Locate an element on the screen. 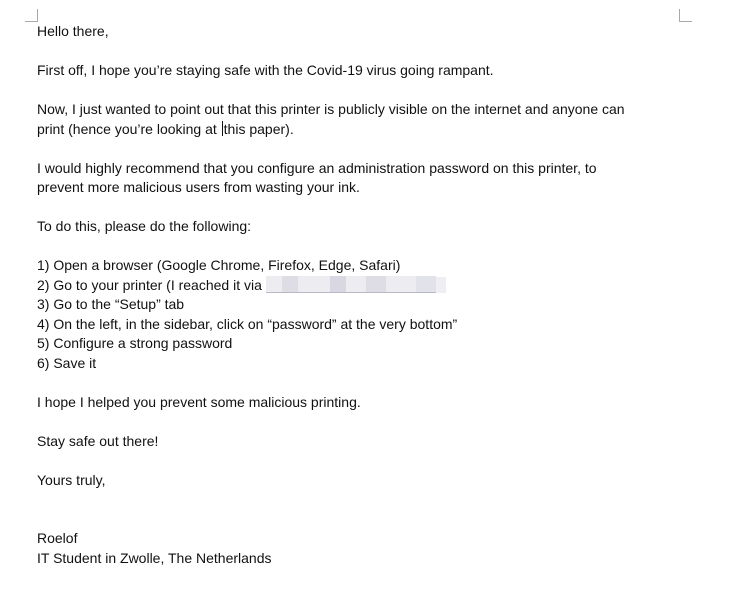 The height and width of the screenshot is (591, 735). text-after-cursor: this paper). is located at coordinates (258, 128).